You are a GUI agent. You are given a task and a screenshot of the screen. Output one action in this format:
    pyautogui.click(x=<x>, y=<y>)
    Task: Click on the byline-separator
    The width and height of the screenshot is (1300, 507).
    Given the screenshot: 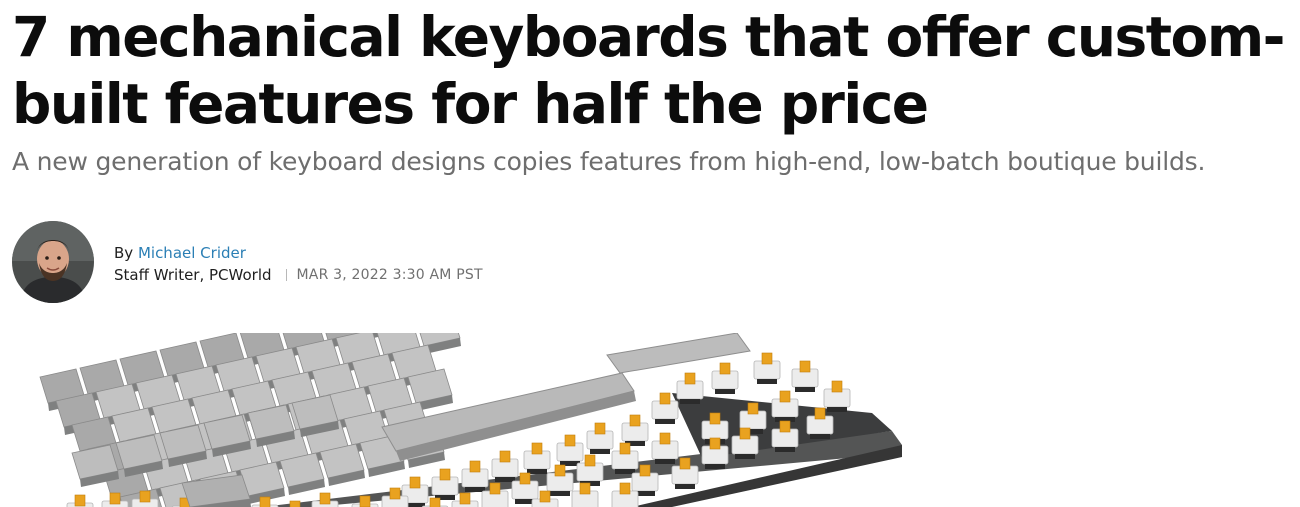 What is the action you would take?
    pyautogui.click(x=286, y=275)
    